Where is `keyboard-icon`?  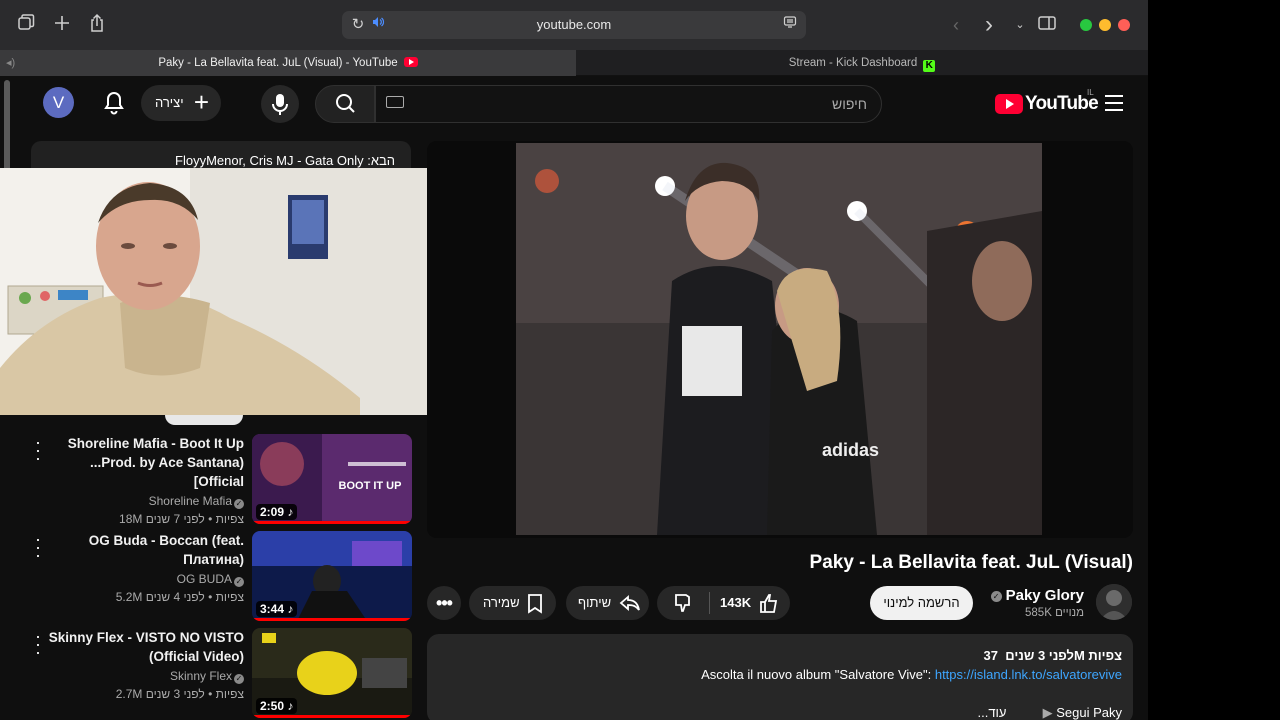
keyboard-icon is located at coordinates (395, 102).